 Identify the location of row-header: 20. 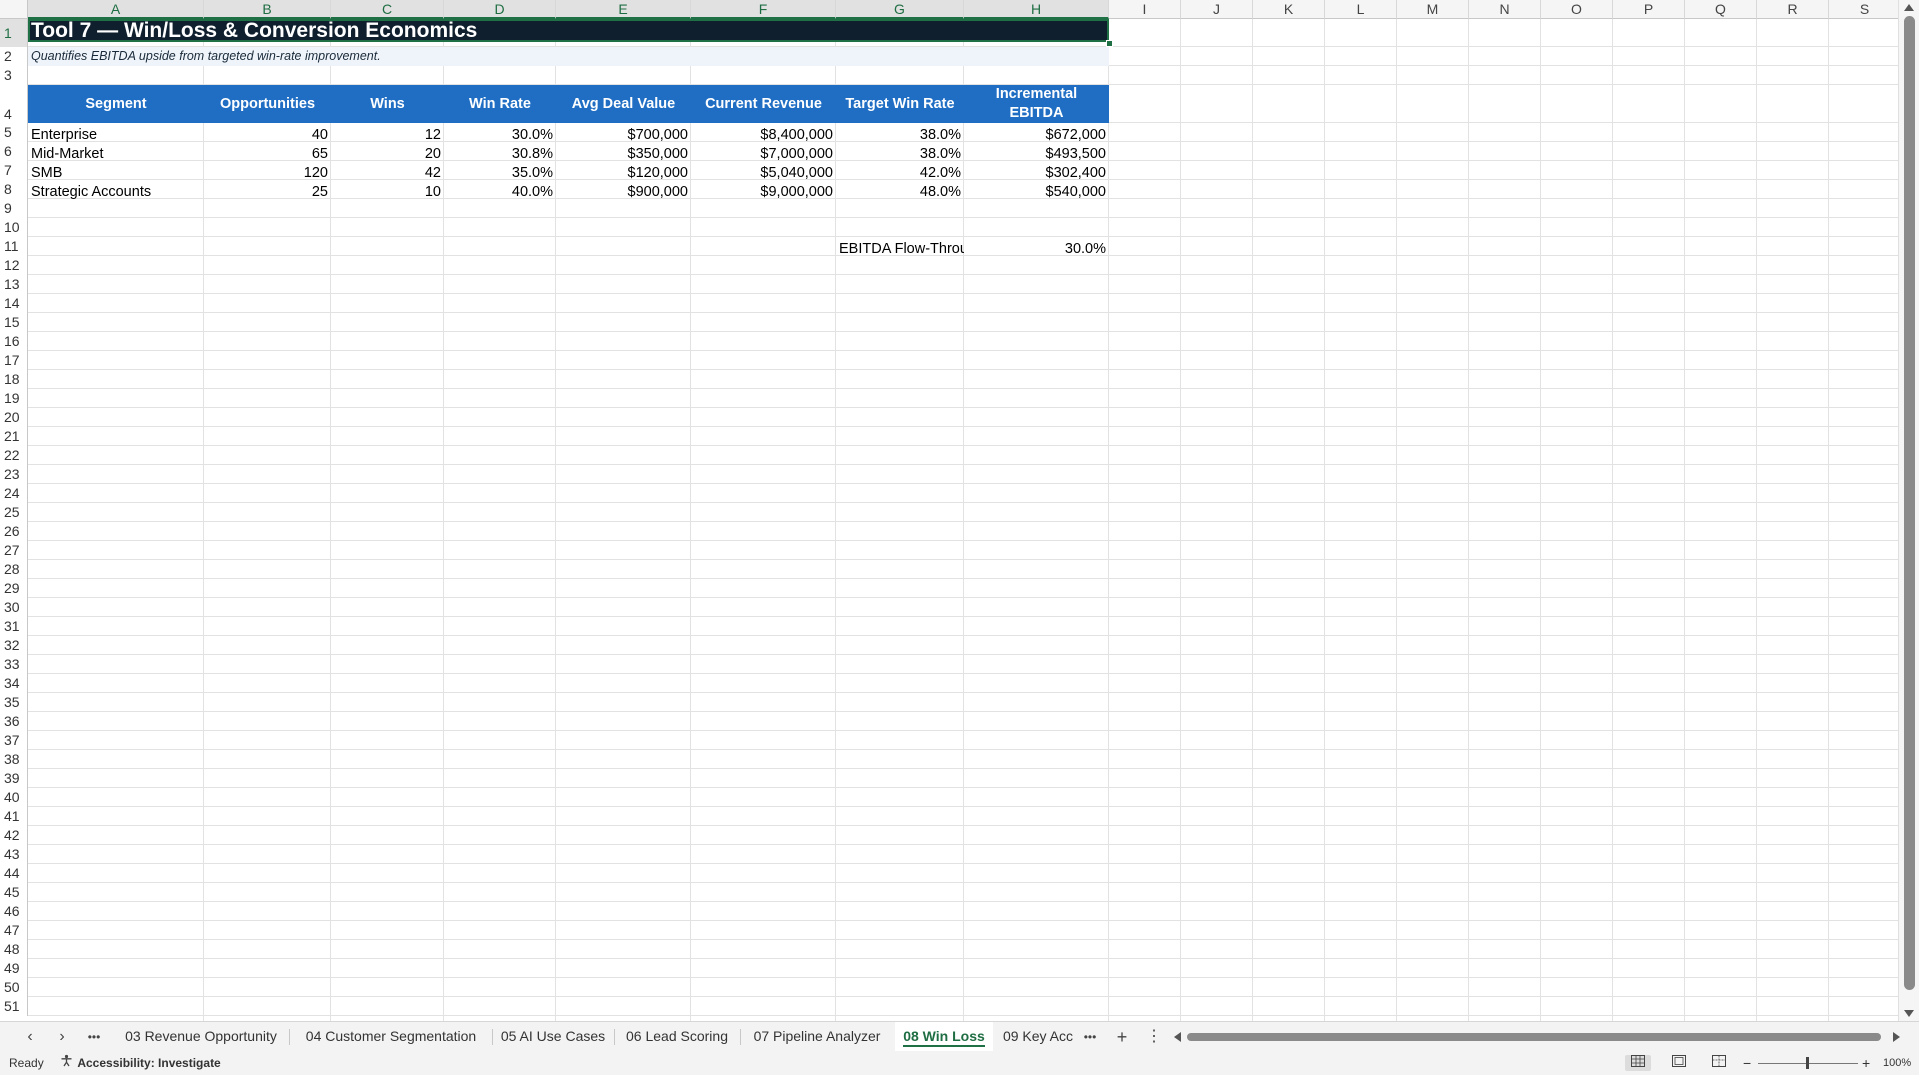
(14, 417).